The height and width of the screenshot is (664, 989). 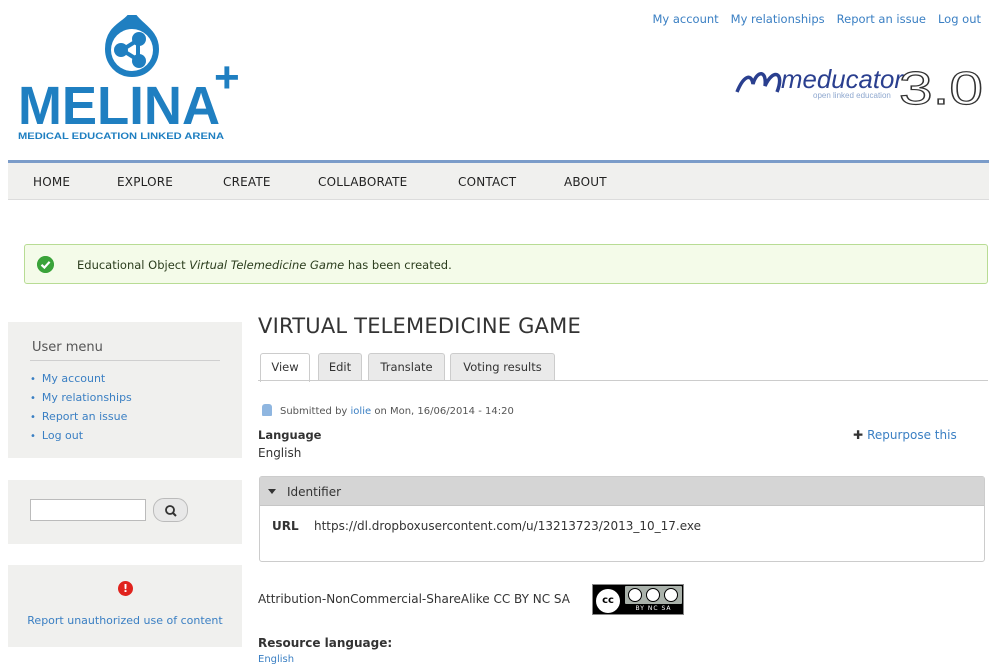 I want to click on cc-icon: cc, so click(x=608, y=601).